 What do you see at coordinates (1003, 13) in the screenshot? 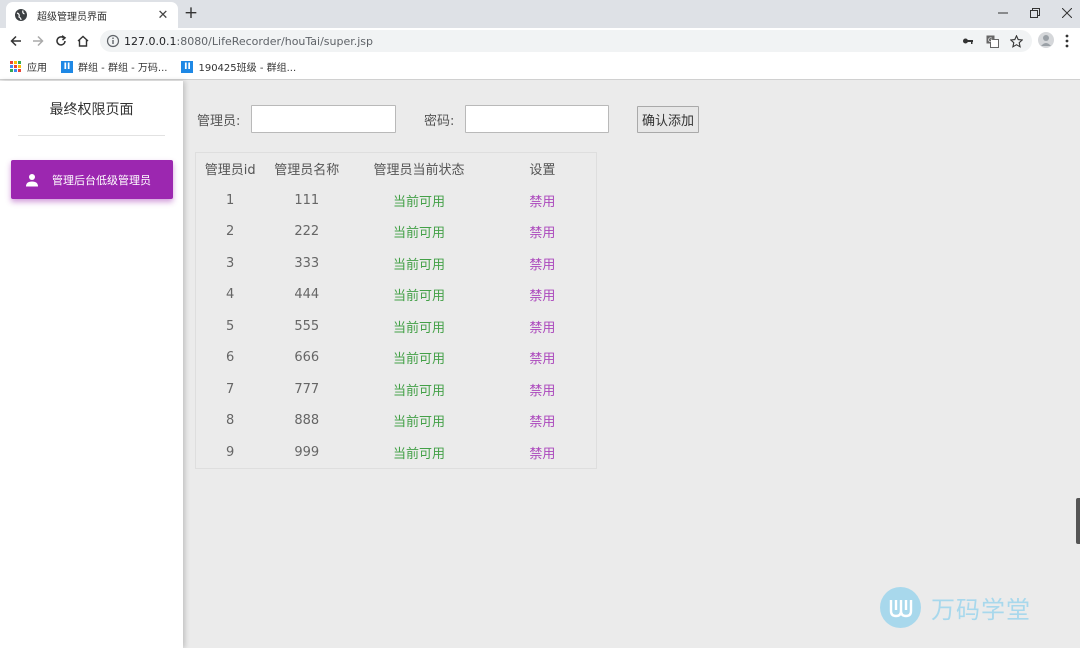
I see `minimize-icon` at bounding box center [1003, 13].